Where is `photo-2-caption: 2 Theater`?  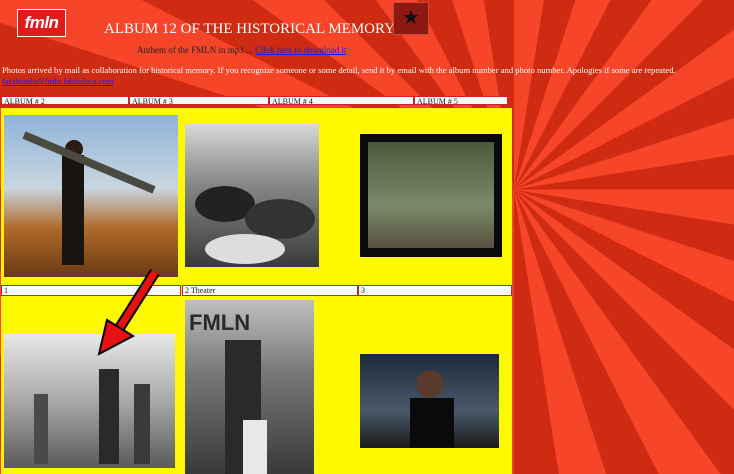 photo-2-caption: 2 Theater is located at coordinates (270, 290).